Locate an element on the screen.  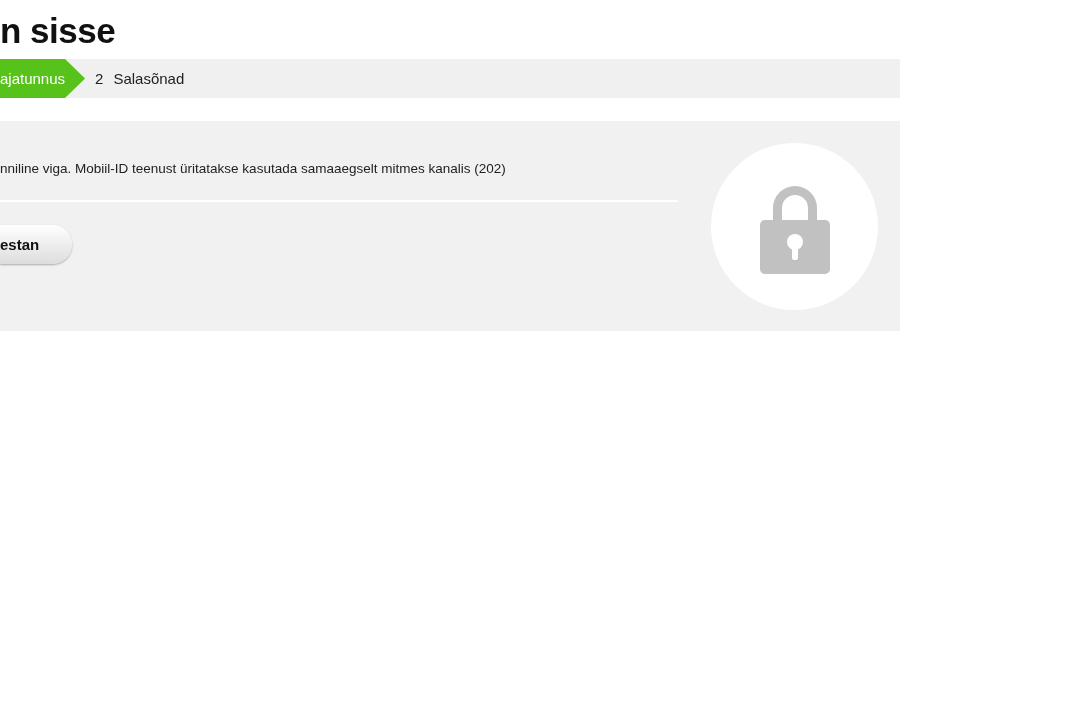
error-message: nniline viga. Mobiil-ID teenust üritatakse kasutada samaaegselt mitmes kanalis (202) is located at coordinates (339, 161).